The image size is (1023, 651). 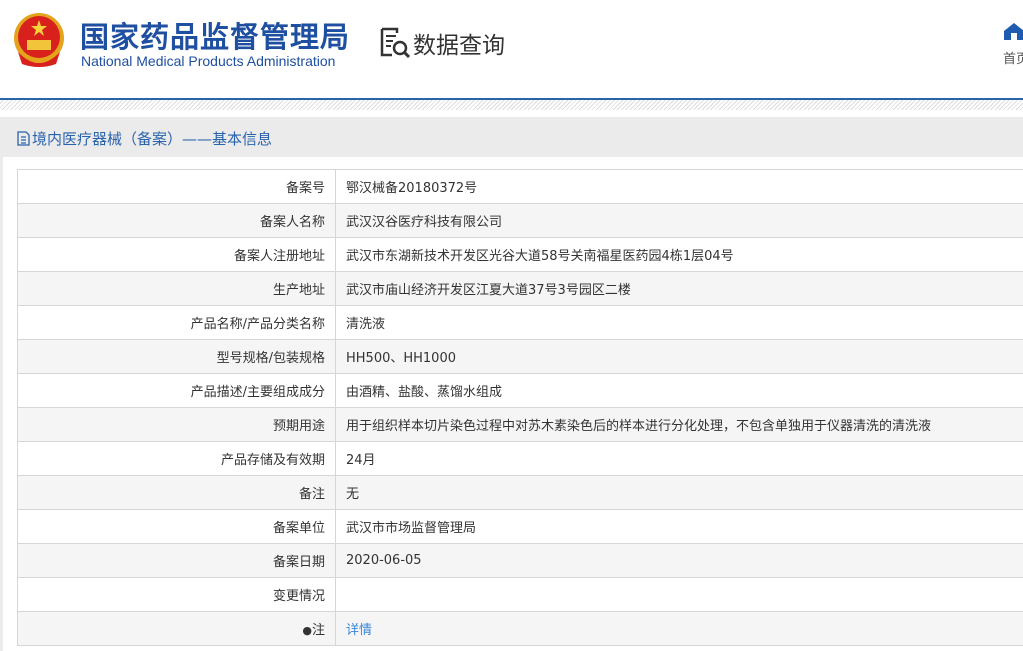 I want to click on field-value: 武汉汉谷医疗科技有限公司, so click(x=679, y=220).